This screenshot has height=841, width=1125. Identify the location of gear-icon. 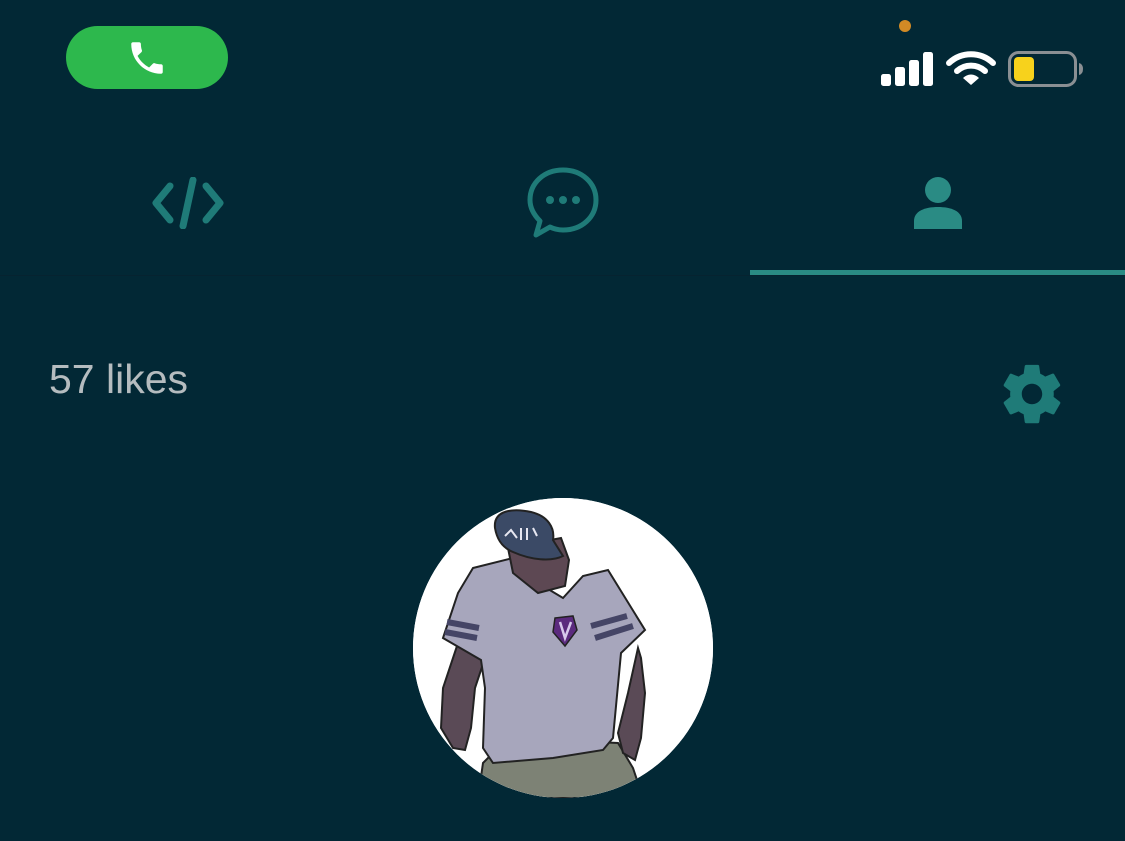
(1032, 394).